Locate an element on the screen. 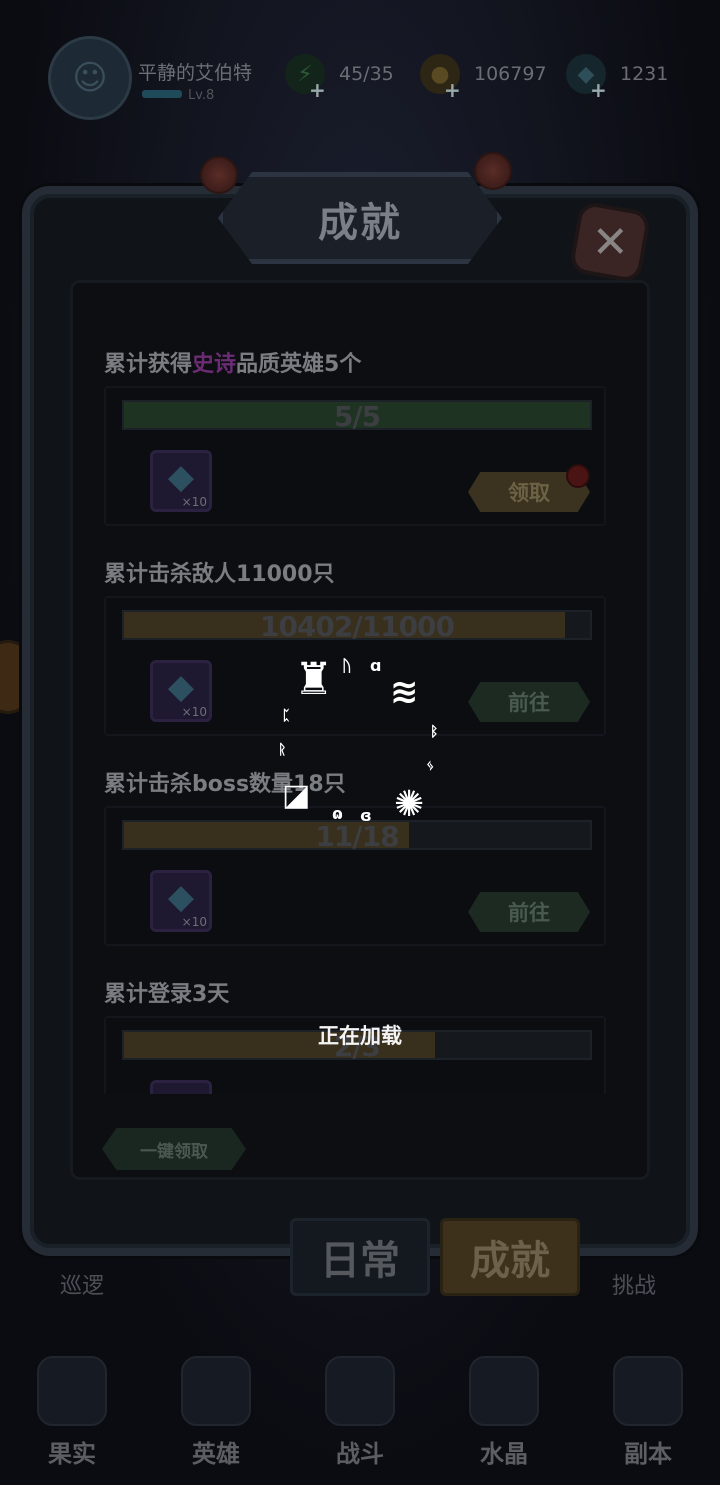 This screenshot has height=1485, width=720. nav-heroes-label: 英雄 is located at coordinates (216, 1454).